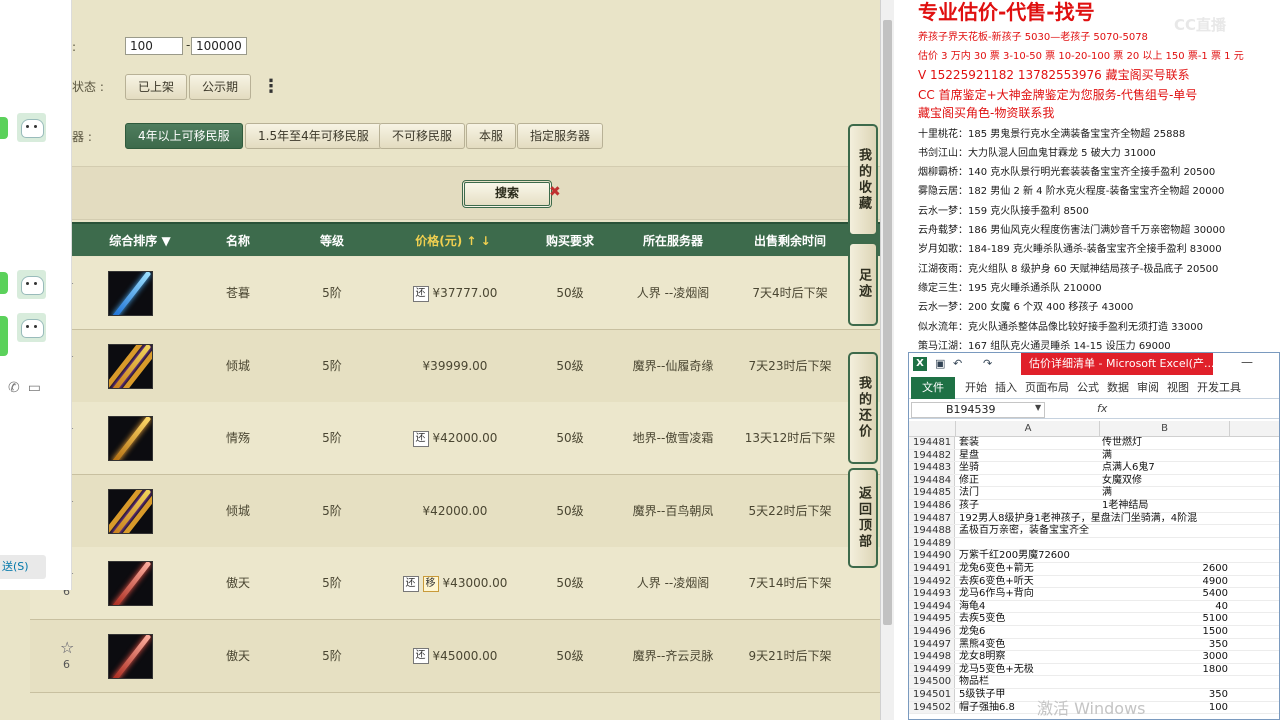 This screenshot has width=1280, height=720. I want to click on row-number: 194488, so click(932, 531).